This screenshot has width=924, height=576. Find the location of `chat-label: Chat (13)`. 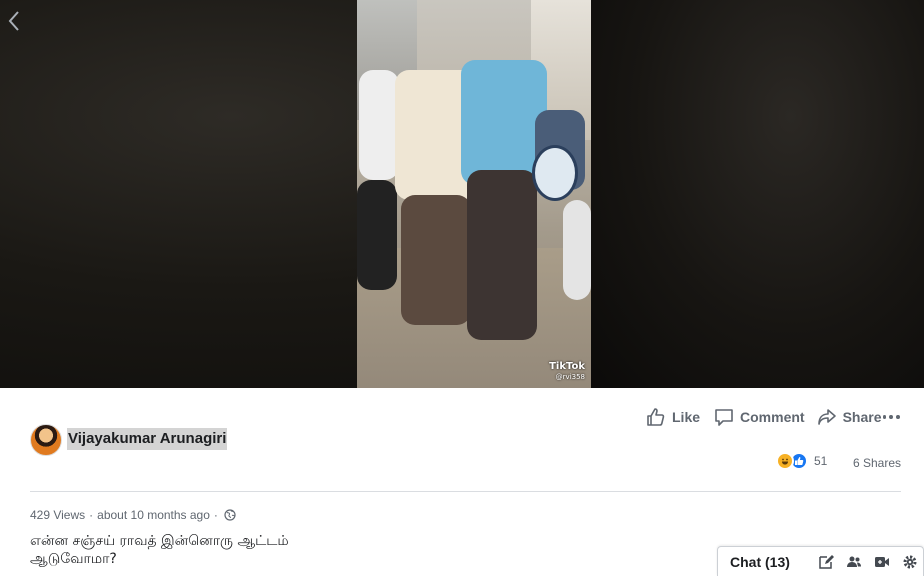

chat-label: Chat (13) is located at coordinates (760, 562).